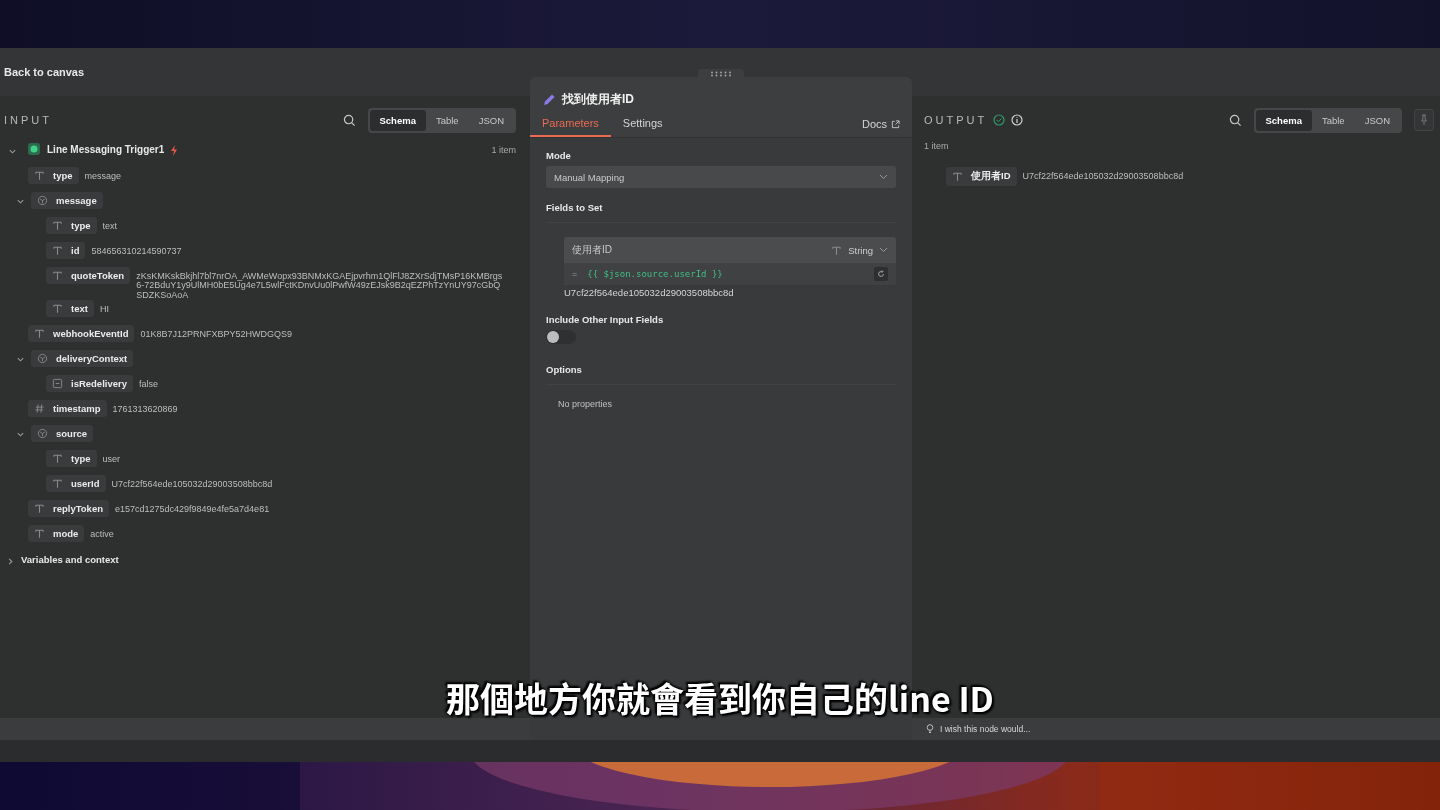 This screenshot has width=1440, height=810. Describe the element at coordinates (598, 99) in the screenshot. I see `node-title: 找到使用者ID` at that location.